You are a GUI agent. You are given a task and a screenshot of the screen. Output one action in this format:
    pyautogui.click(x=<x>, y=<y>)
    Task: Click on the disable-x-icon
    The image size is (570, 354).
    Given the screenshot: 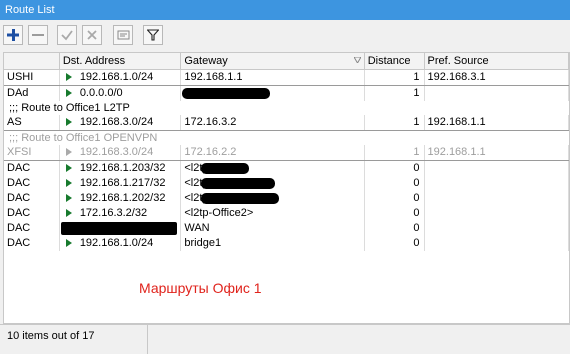 What is the action you would take?
    pyautogui.click(x=92, y=35)
    